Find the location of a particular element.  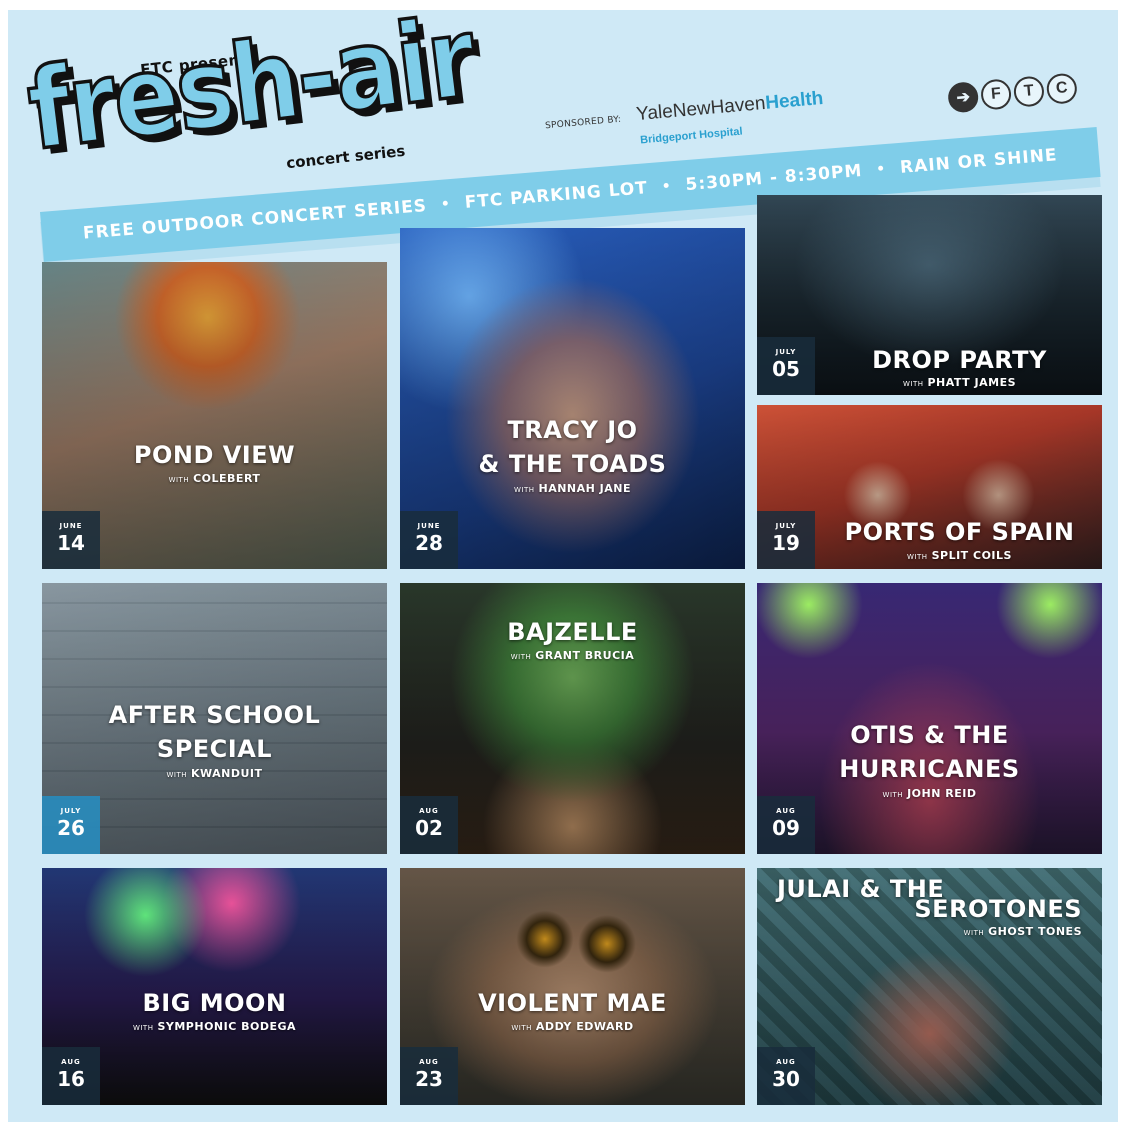

opener-line: WITH GHOST TONES is located at coordinates (1023, 931).